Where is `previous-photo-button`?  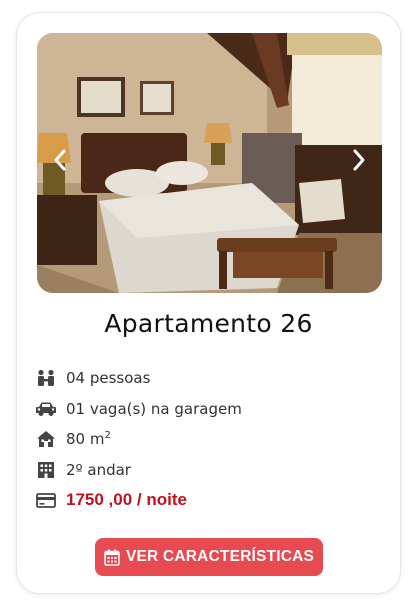
previous-photo-button is located at coordinates (60, 160).